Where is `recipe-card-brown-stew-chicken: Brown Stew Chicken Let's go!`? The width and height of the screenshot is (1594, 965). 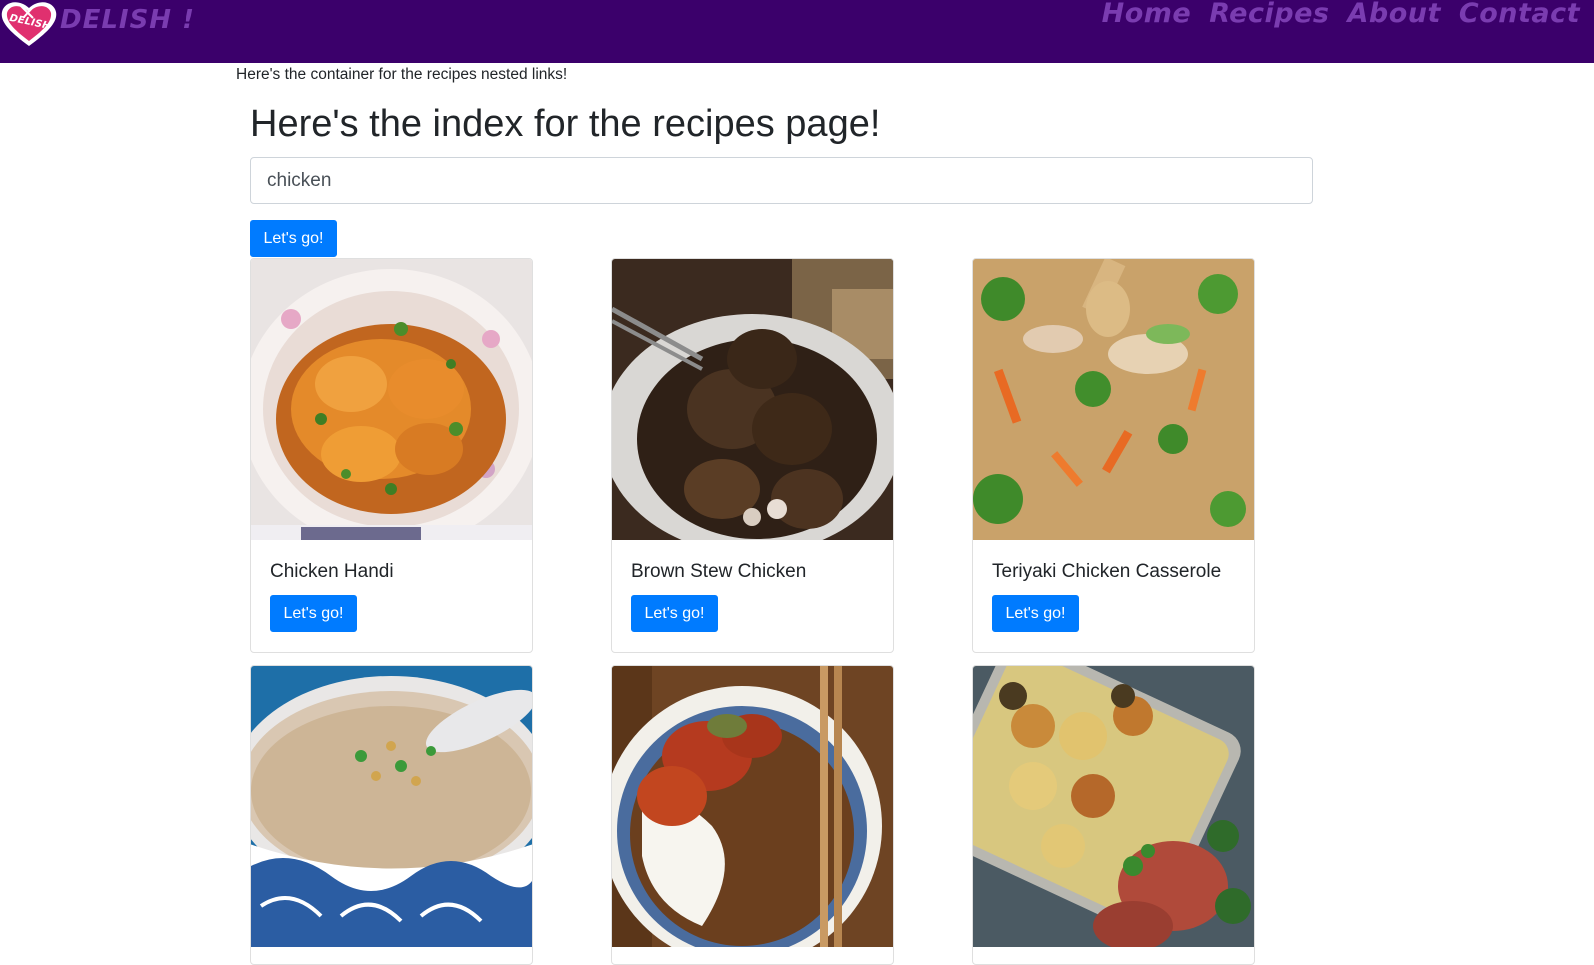
recipe-card-brown-stew-chicken: Brown Stew Chicken Let's go! is located at coordinates (752, 455).